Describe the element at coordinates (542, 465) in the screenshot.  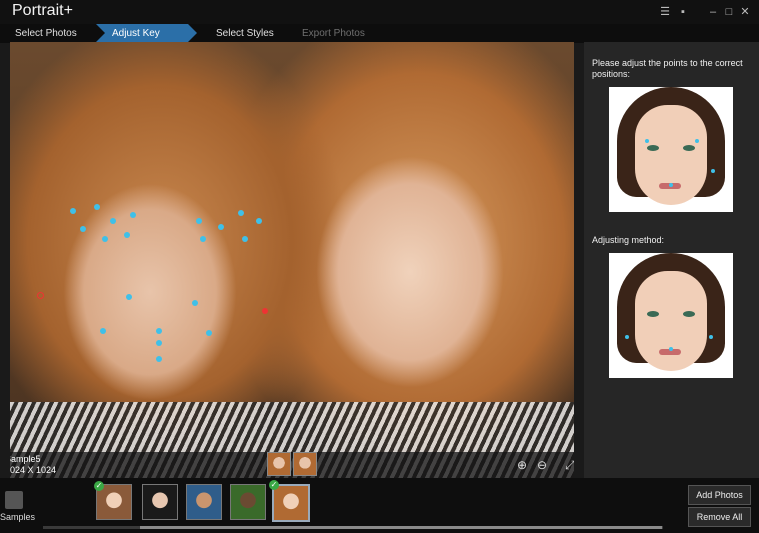
I see `zoom-out-icon: ⊖` at that location.